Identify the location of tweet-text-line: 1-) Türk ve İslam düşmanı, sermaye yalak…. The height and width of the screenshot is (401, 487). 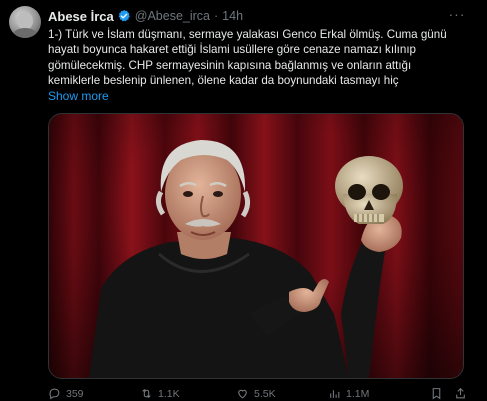
(247, 34).